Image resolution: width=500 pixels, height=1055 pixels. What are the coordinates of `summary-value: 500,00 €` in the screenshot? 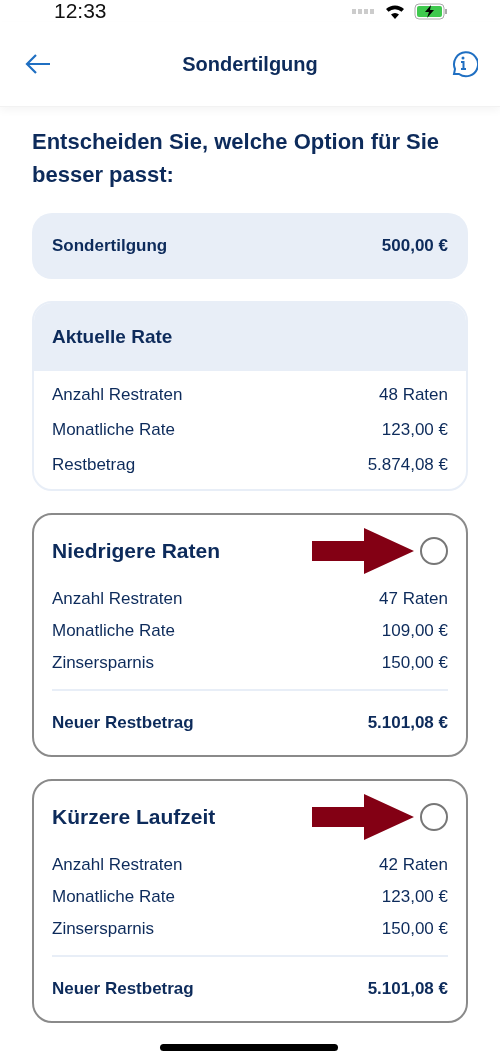 It's located at (414, 246).